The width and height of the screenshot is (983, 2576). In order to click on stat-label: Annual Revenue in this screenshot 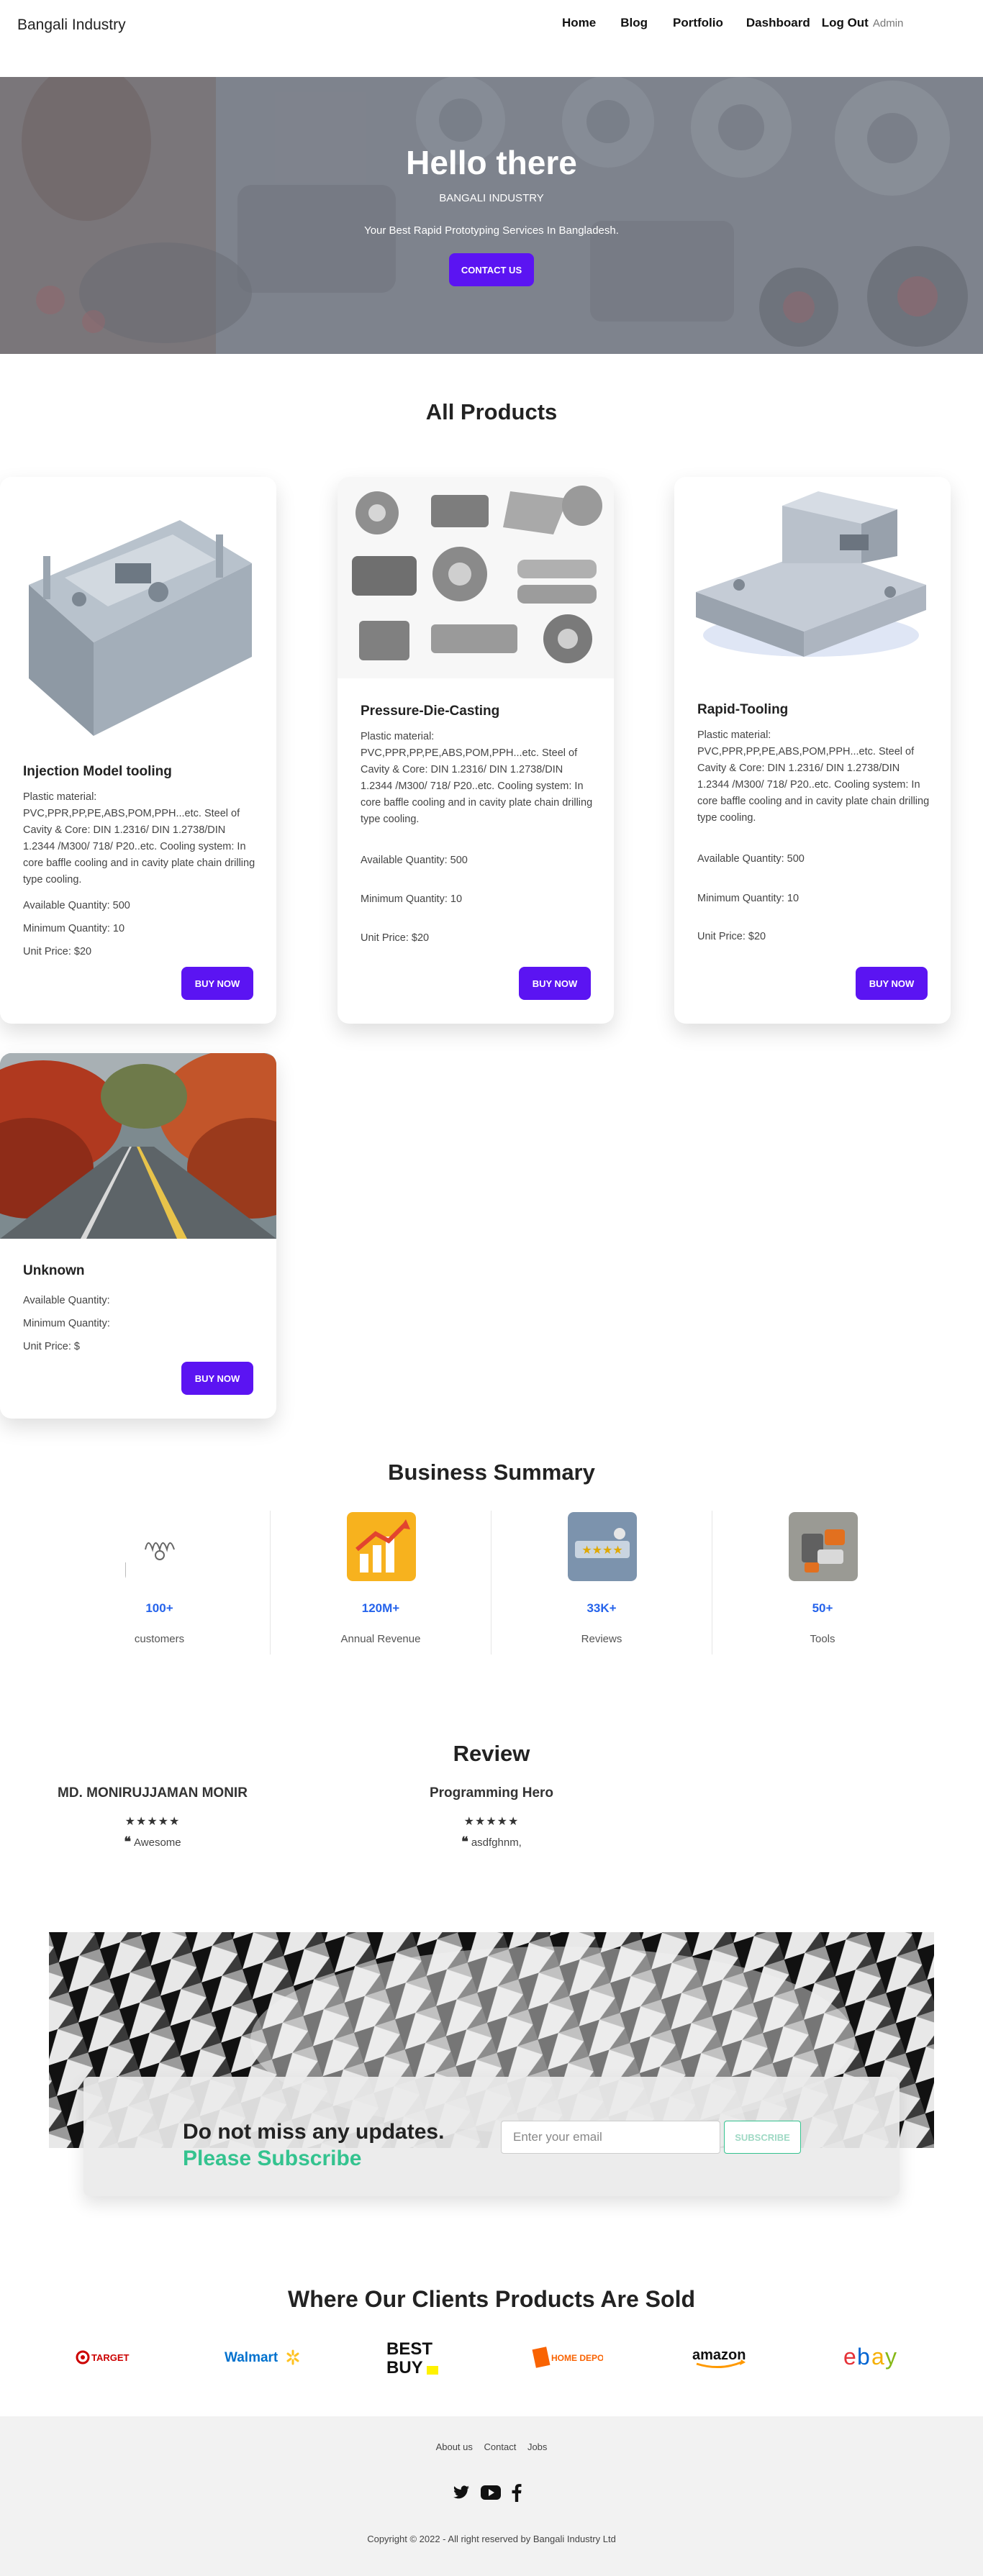, I will do `click(380, 1639)`.